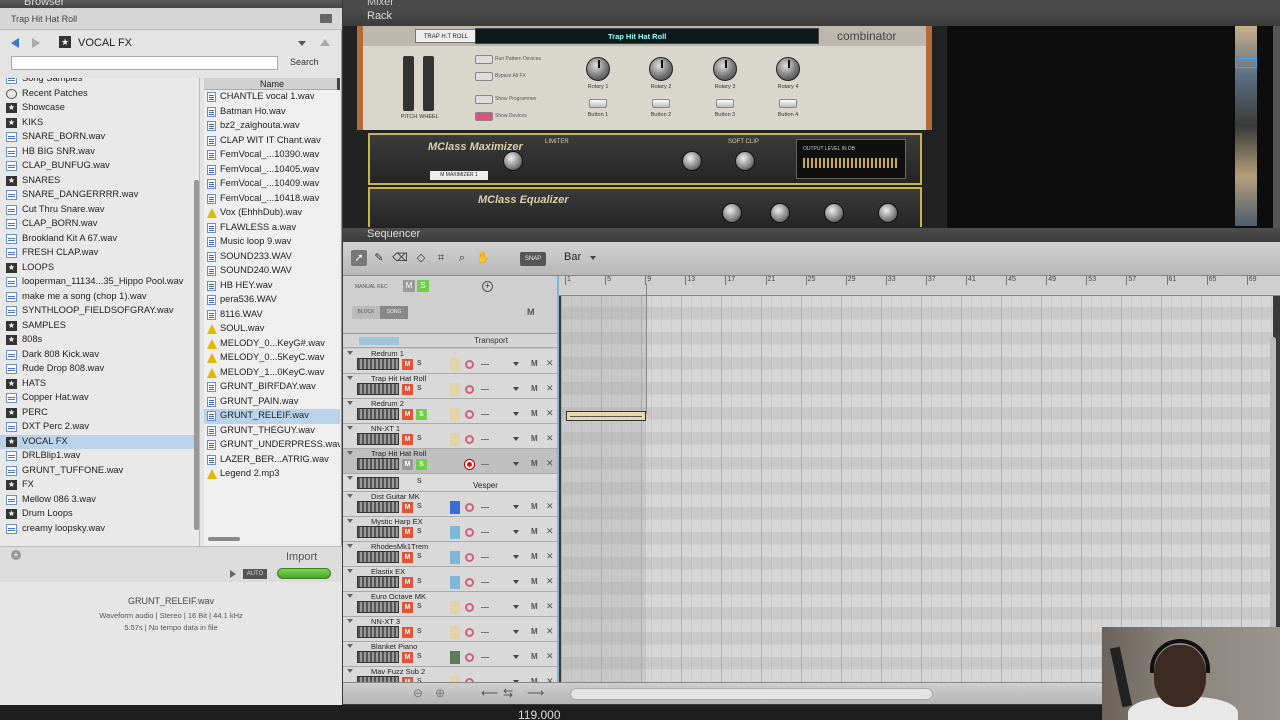  I want to click on location-item: Cut Thru Snare.wav, so click(98, 210).